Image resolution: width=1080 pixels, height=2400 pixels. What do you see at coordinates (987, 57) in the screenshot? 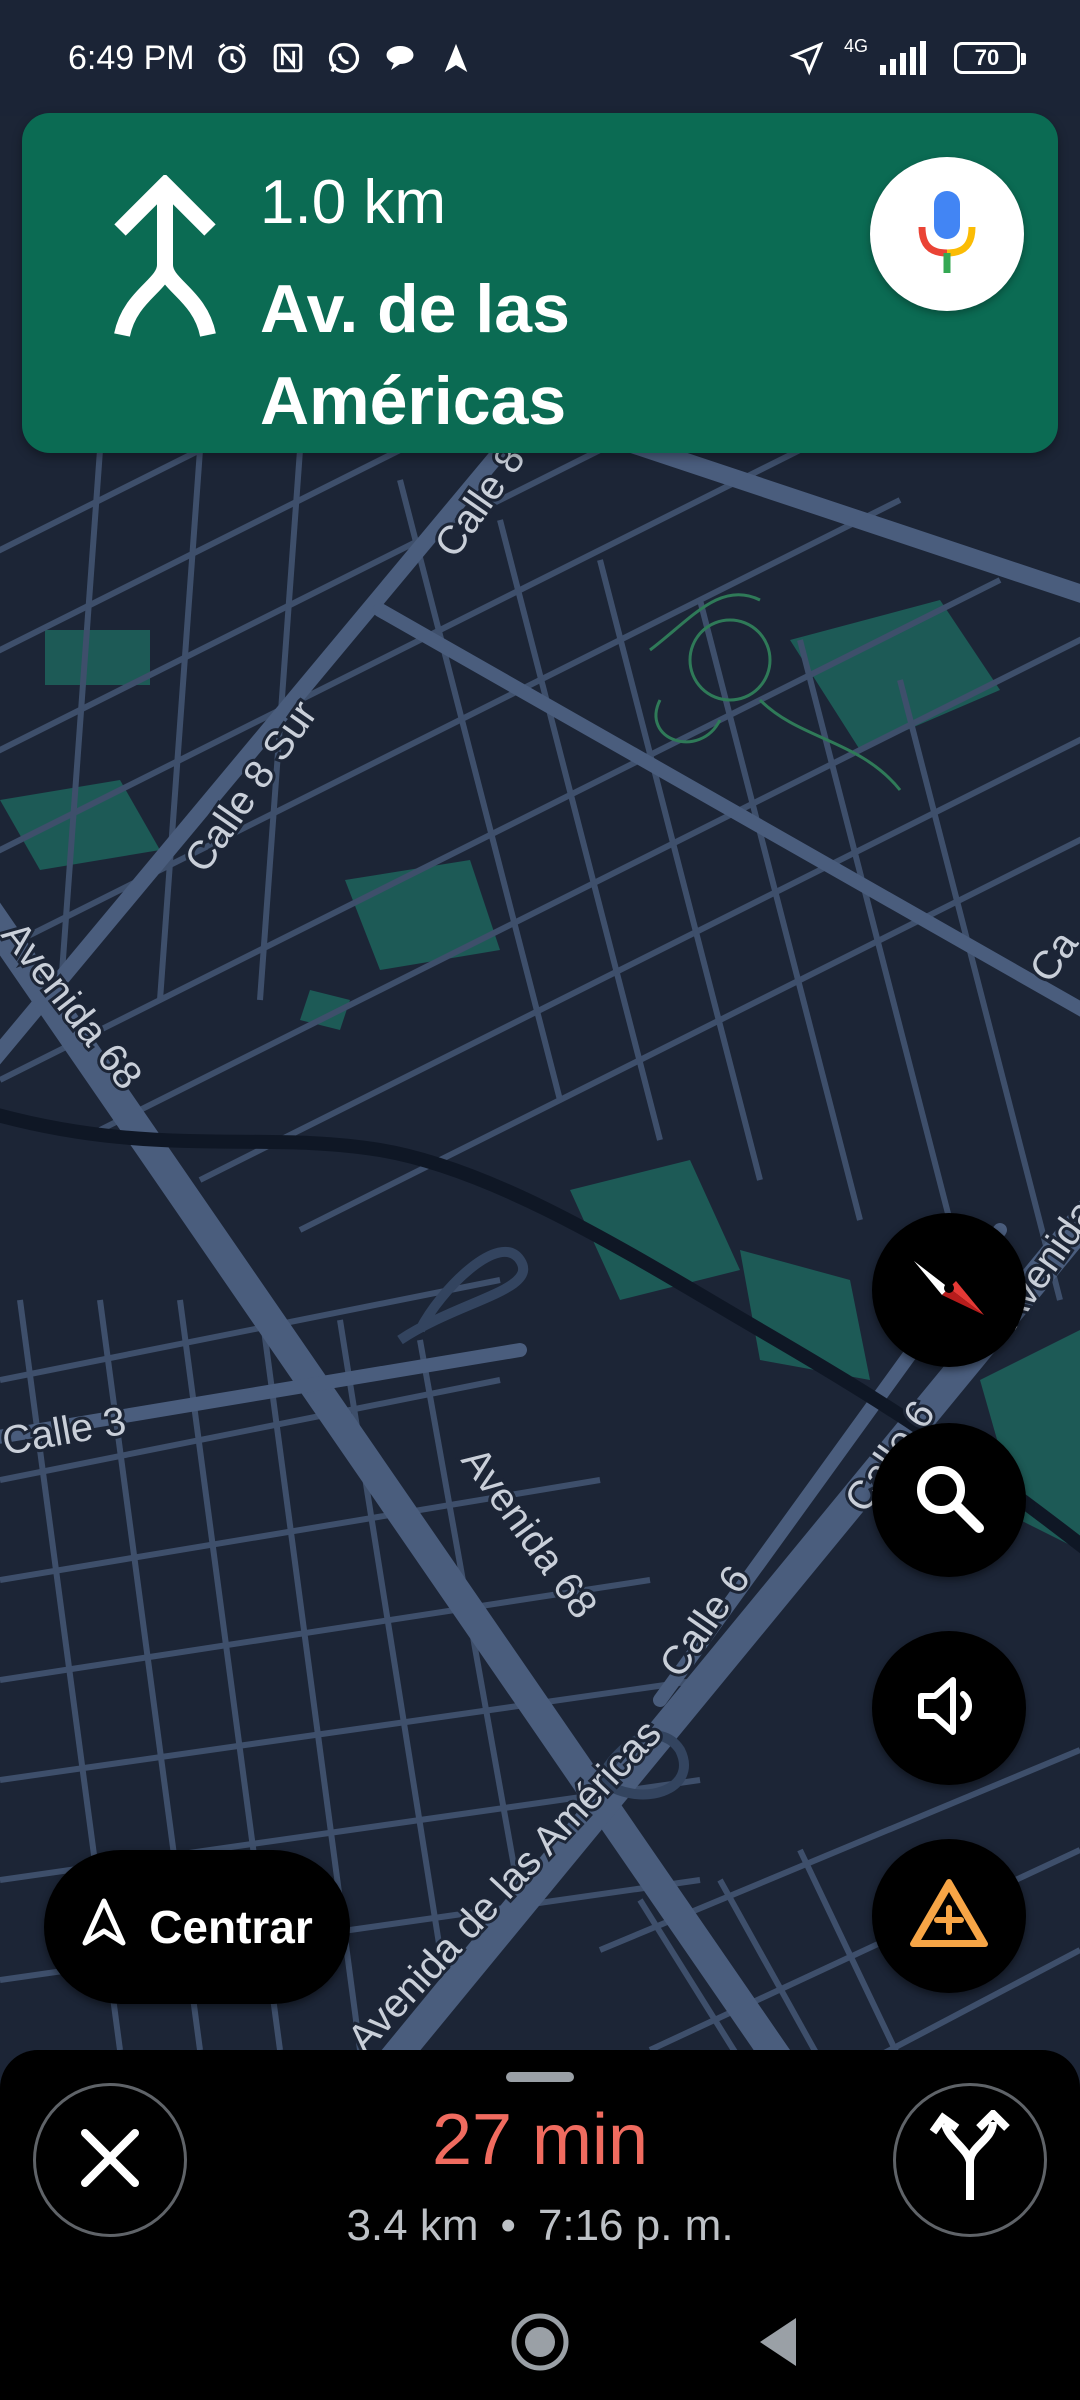
I see `battery-level: 70` at bounding box center [987, 57].